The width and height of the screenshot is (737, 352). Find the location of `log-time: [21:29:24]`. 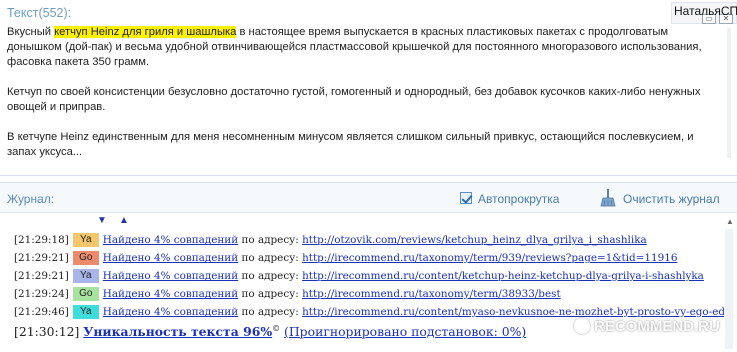

log-time: [21:29:24] is located at coordinates (41, 294).